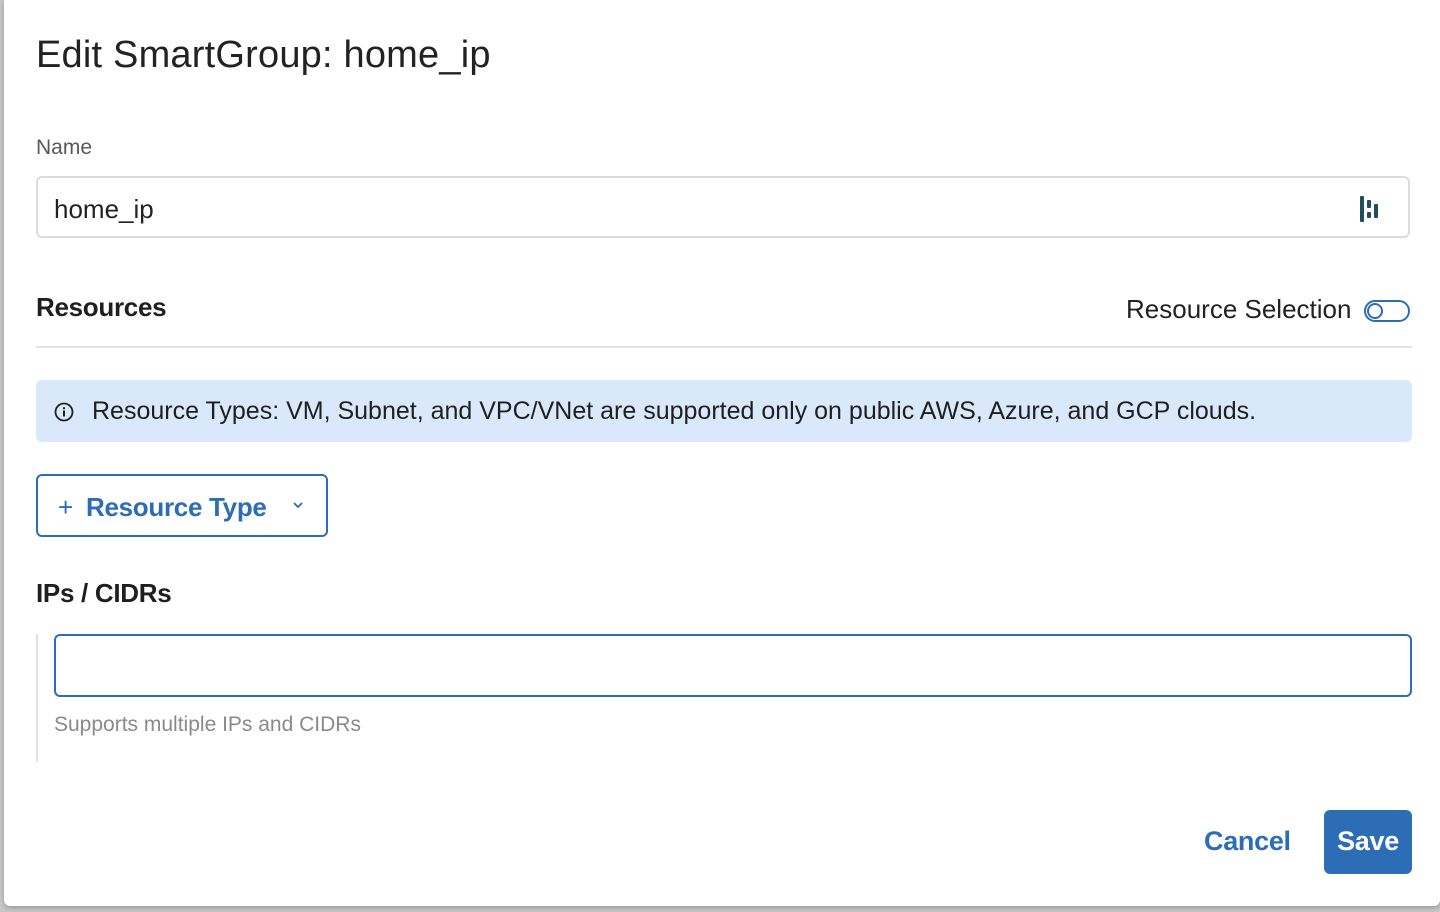  Describe the element at coordinates (1387, 311) in the screenshot. I see `resource-selection-toggle` at that location.